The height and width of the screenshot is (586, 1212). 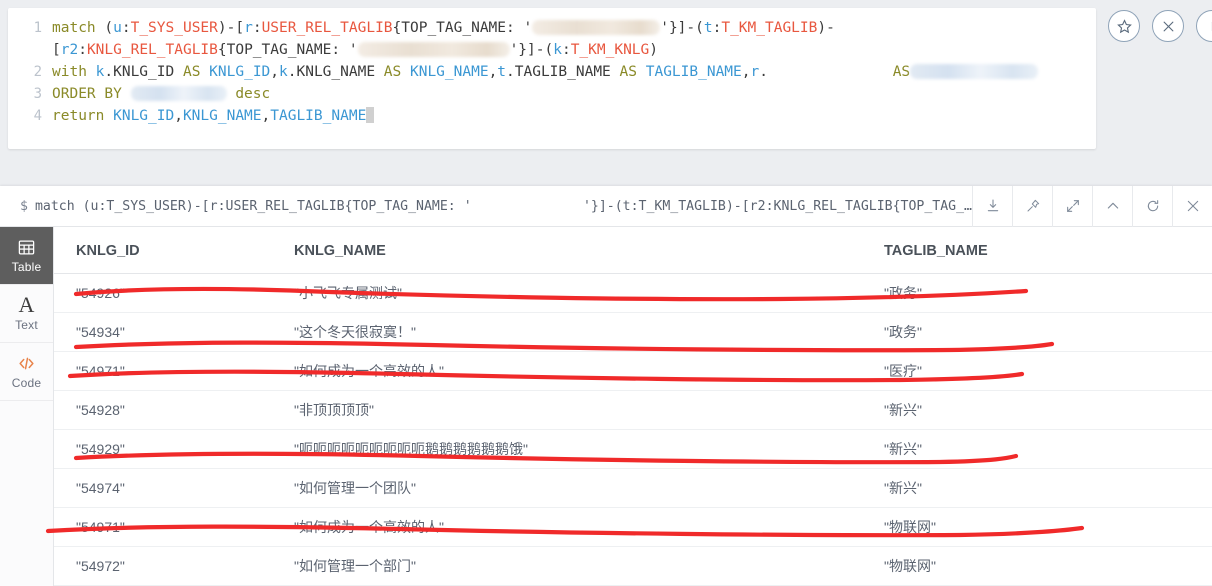 What do you see at coordinates (1048, 250) in the screenshot?
I see `column-header-taglib-name: TAGLIB_NAME` at bounding box center [1048, 250].